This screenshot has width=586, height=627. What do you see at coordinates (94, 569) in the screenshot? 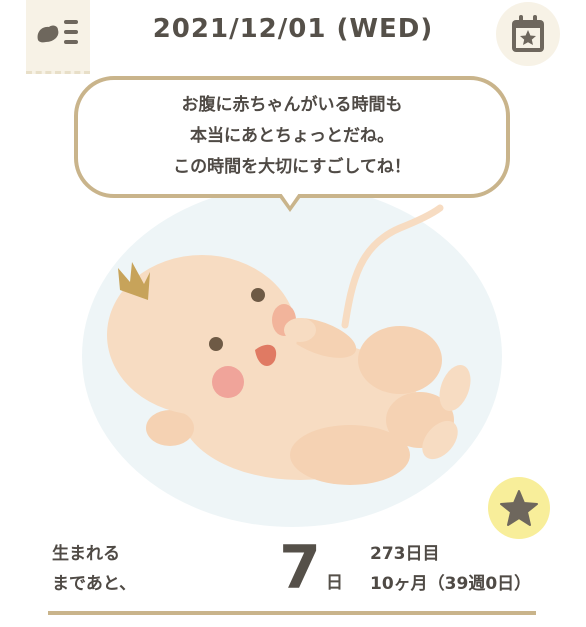
I see `countdown-label: 生まれる まであと、` at bounding box center [94, 569].